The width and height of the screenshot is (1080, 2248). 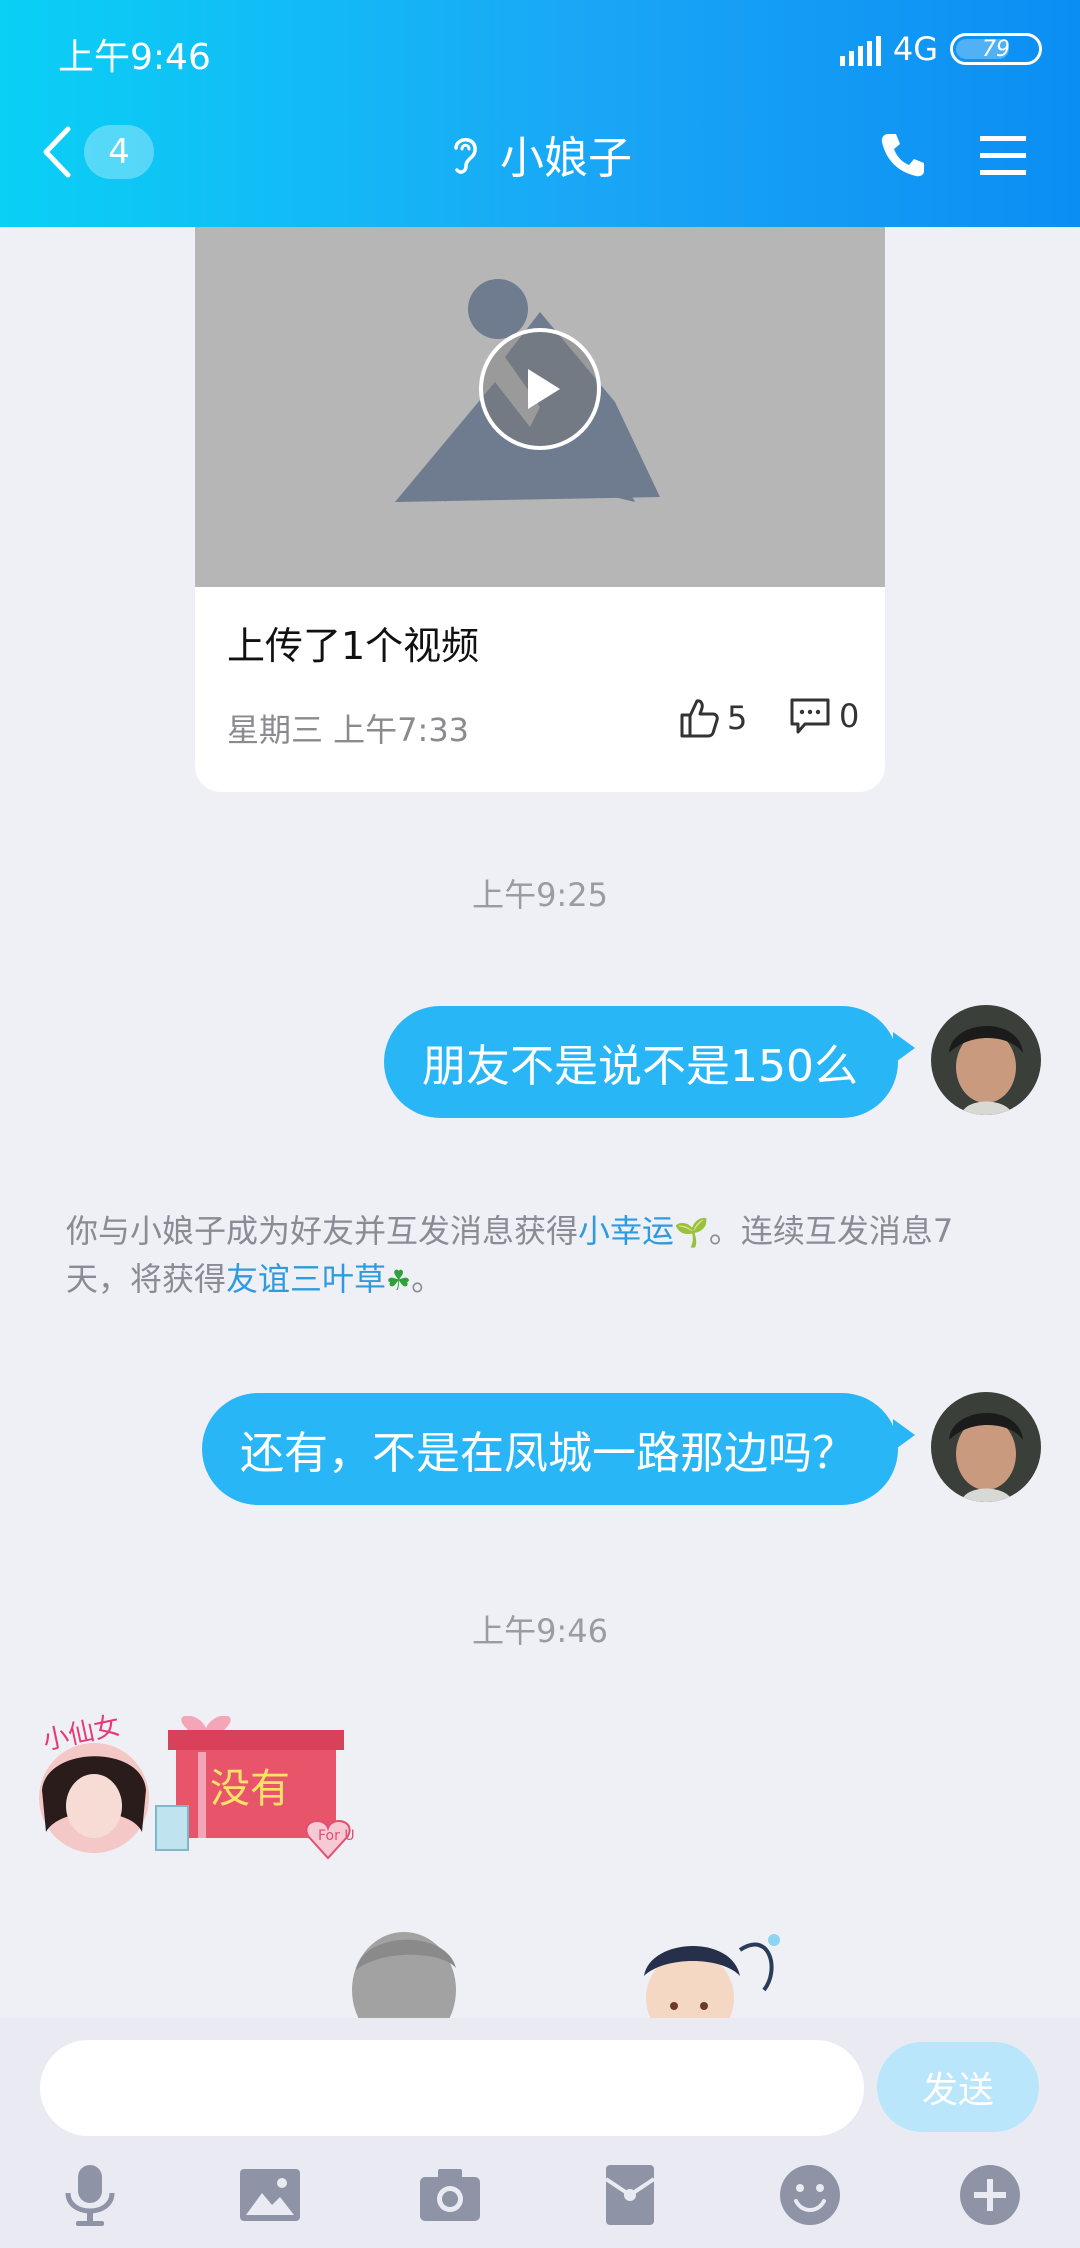 What do you see at coordinates (95, 1785) in the screenshot?
I see `avatar: 小仙女` at bounding box center [95, 1785].